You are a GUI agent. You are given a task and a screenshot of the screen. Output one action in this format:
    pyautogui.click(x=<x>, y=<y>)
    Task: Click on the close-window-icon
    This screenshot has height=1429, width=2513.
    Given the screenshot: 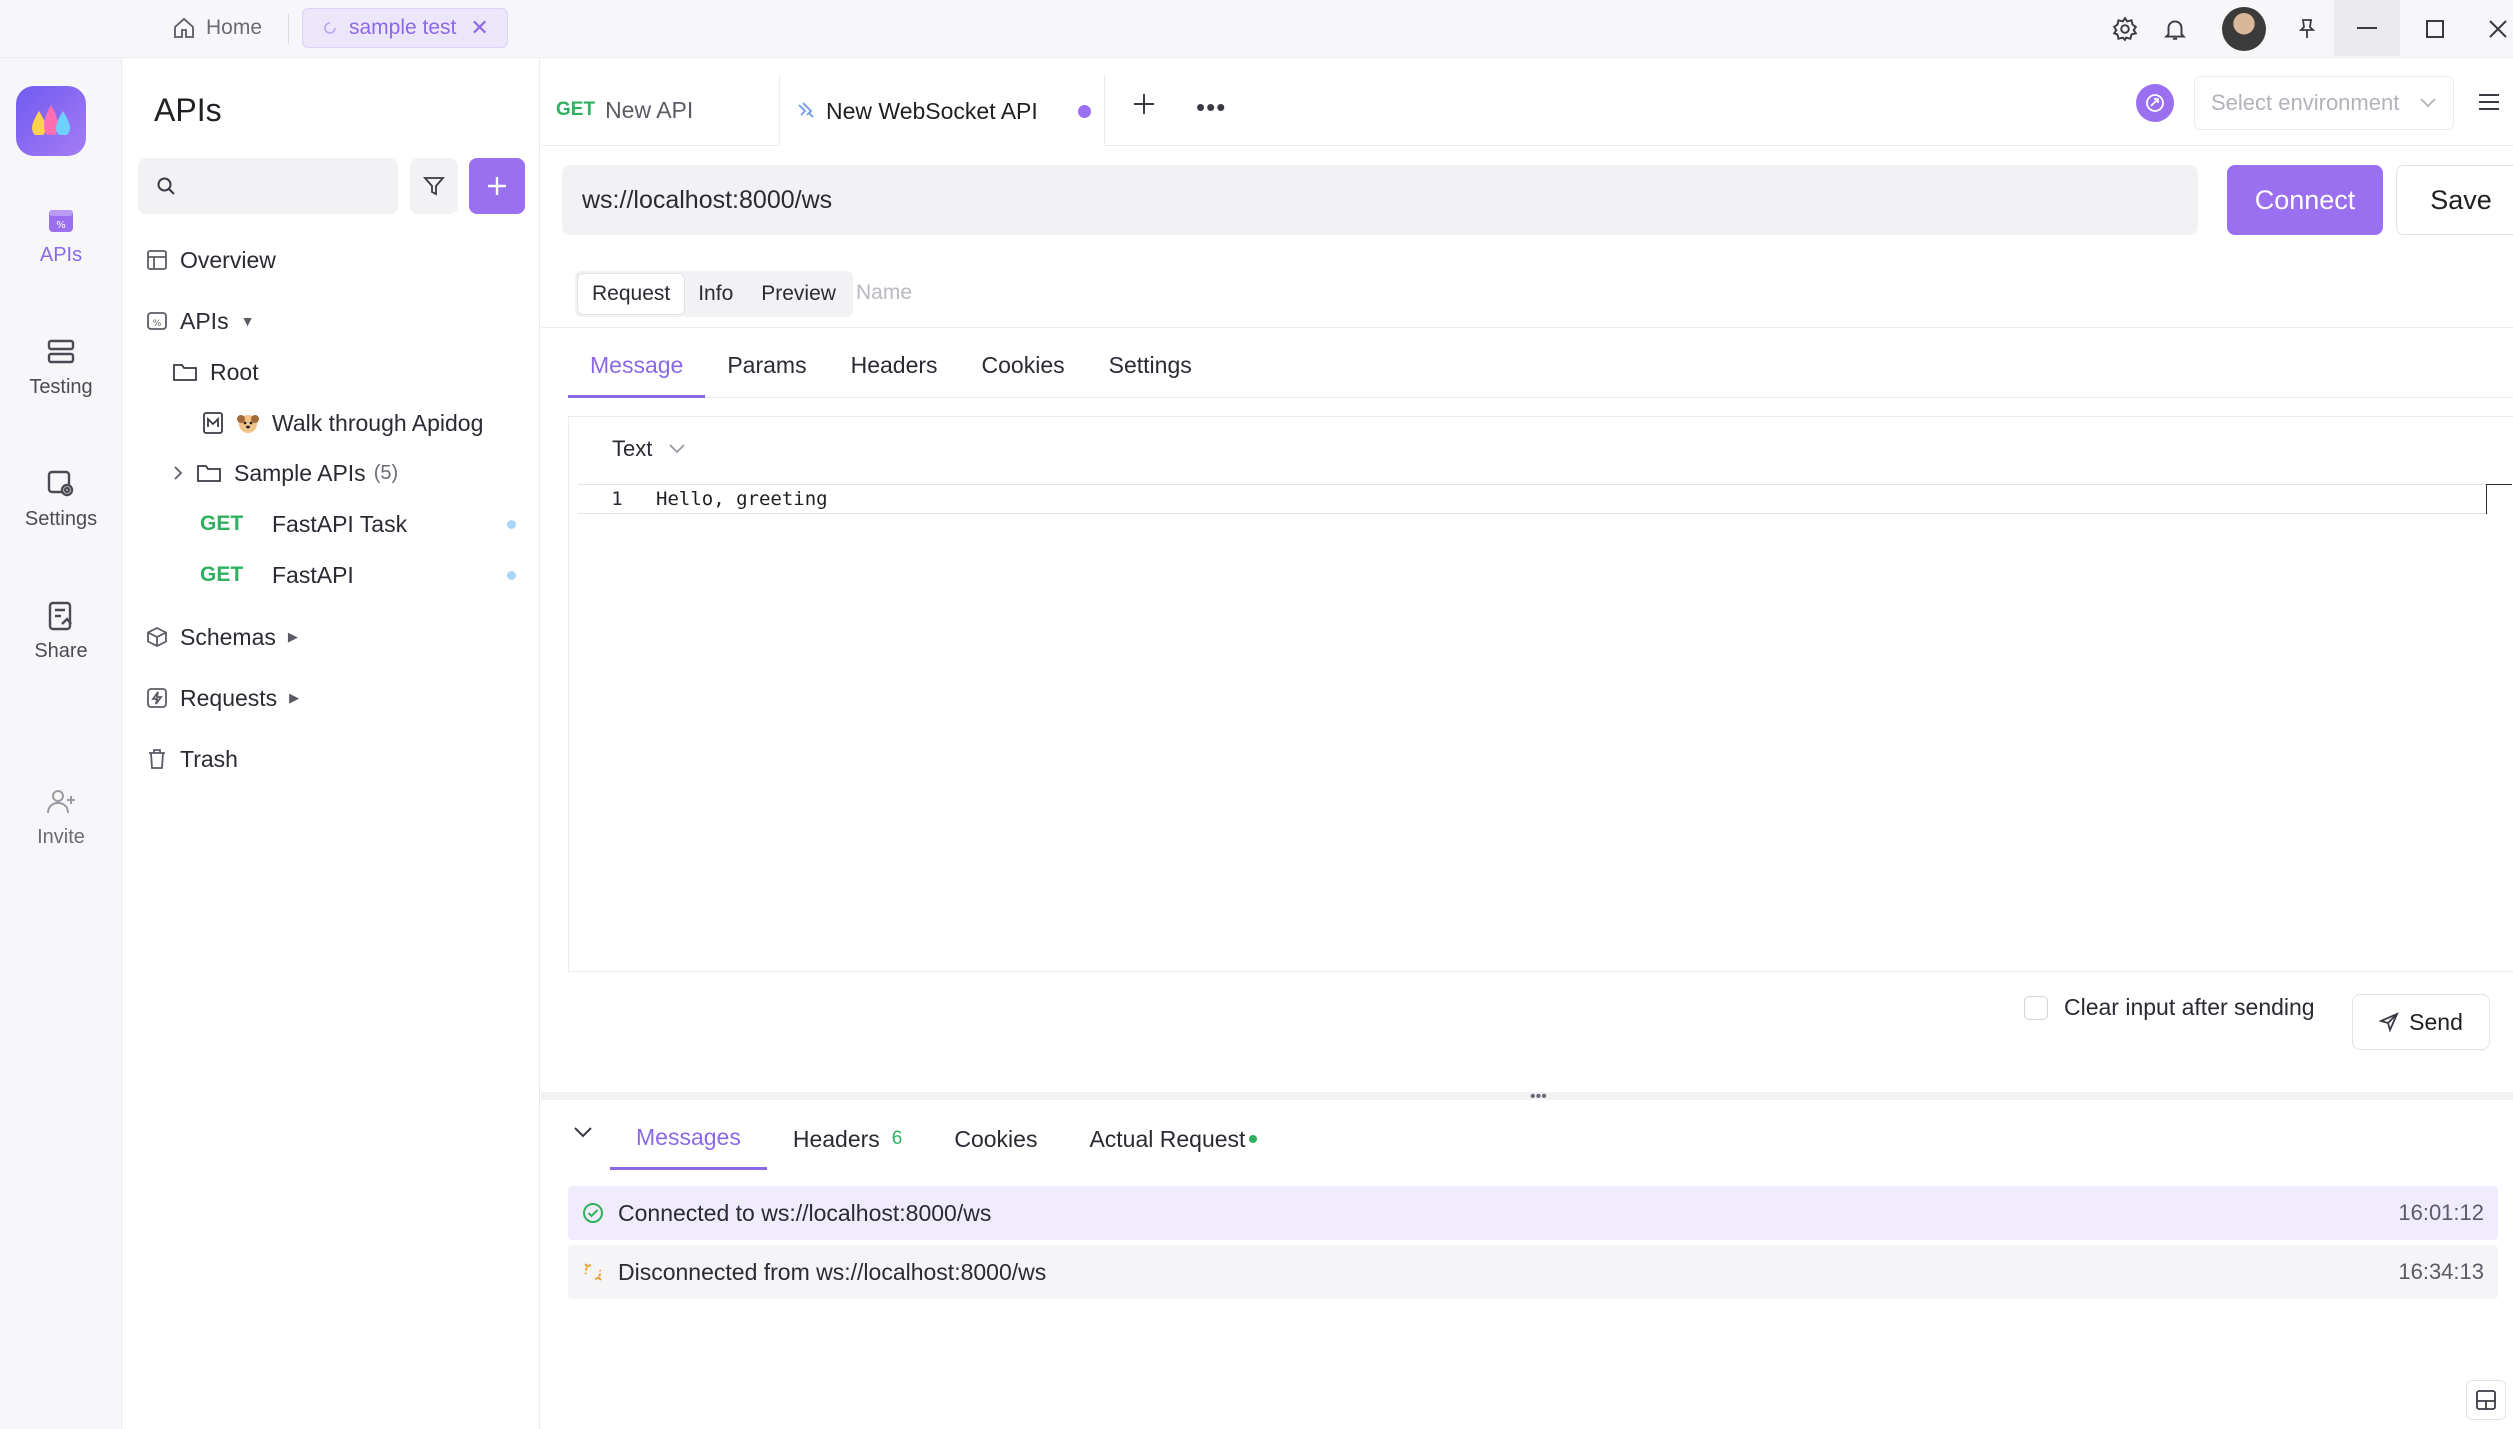 What is the action you would take?
    pyautogui.click(x=2498, y=29)
    